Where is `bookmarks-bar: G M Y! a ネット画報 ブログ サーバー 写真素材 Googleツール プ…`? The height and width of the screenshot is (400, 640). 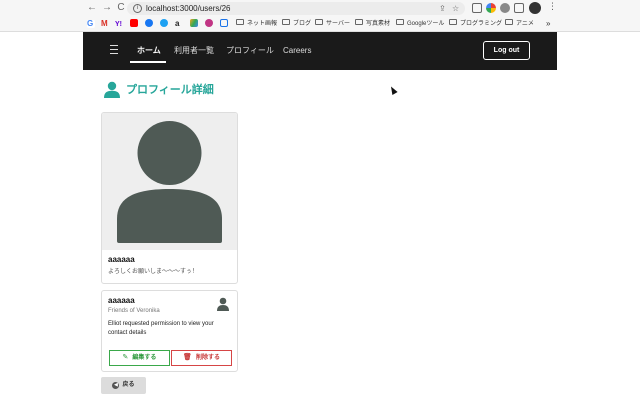
bookmarks-bar: G M Y! a ネット画報 ブログ サーバー 写真素材 Googleツール プ… is located at coordinates (320, 24).